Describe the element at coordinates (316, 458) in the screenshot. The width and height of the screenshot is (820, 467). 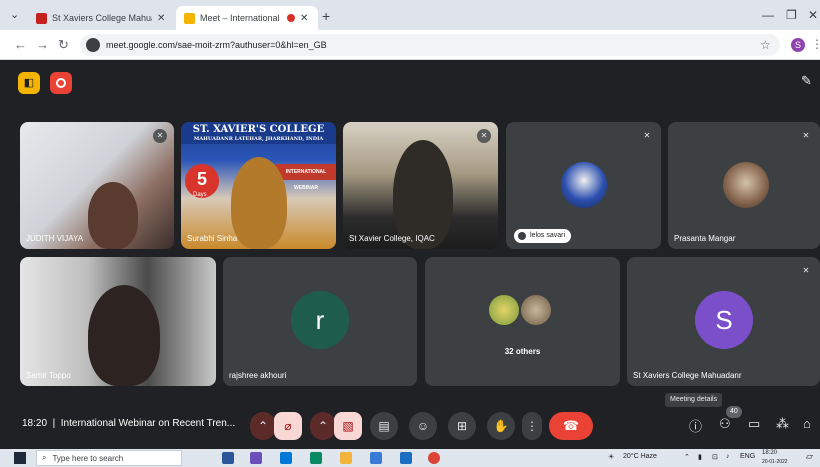
I see `edge-icon` at that location.